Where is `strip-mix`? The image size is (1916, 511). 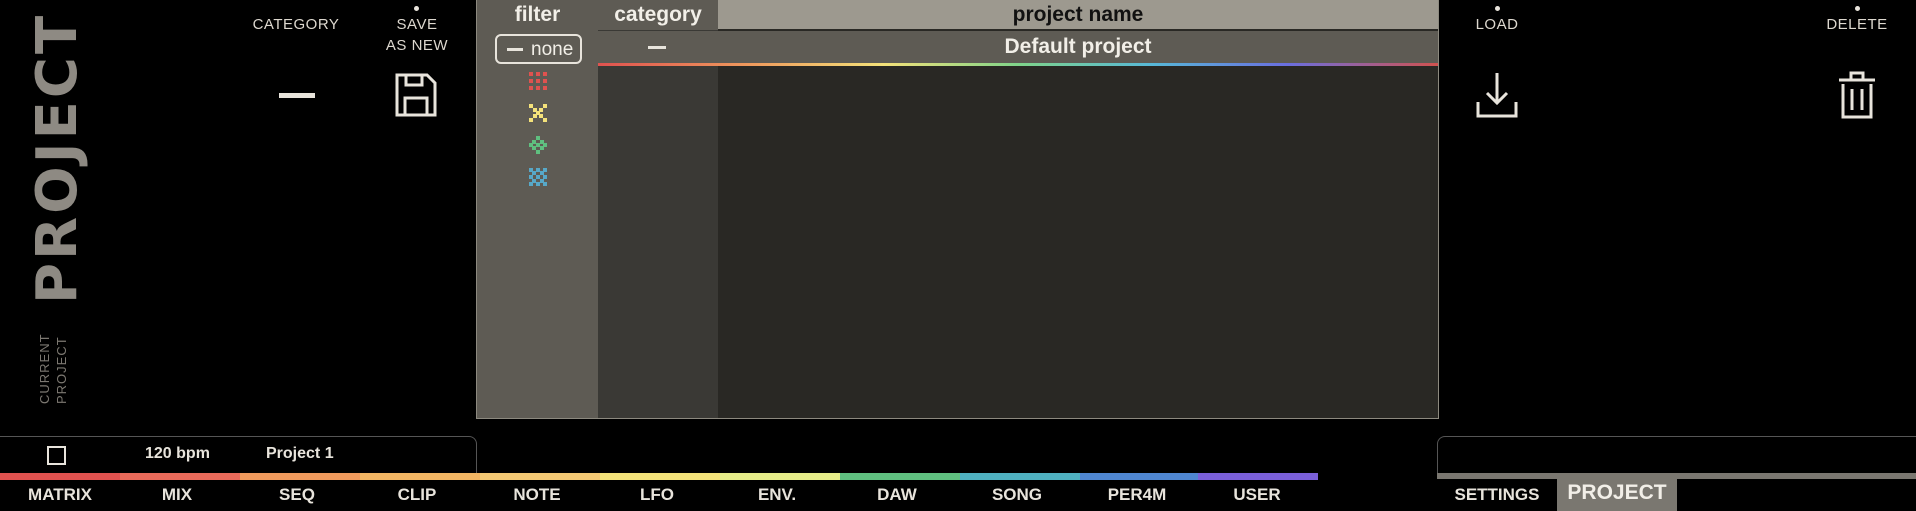
strip-mix is located at coordinates (180, 476).